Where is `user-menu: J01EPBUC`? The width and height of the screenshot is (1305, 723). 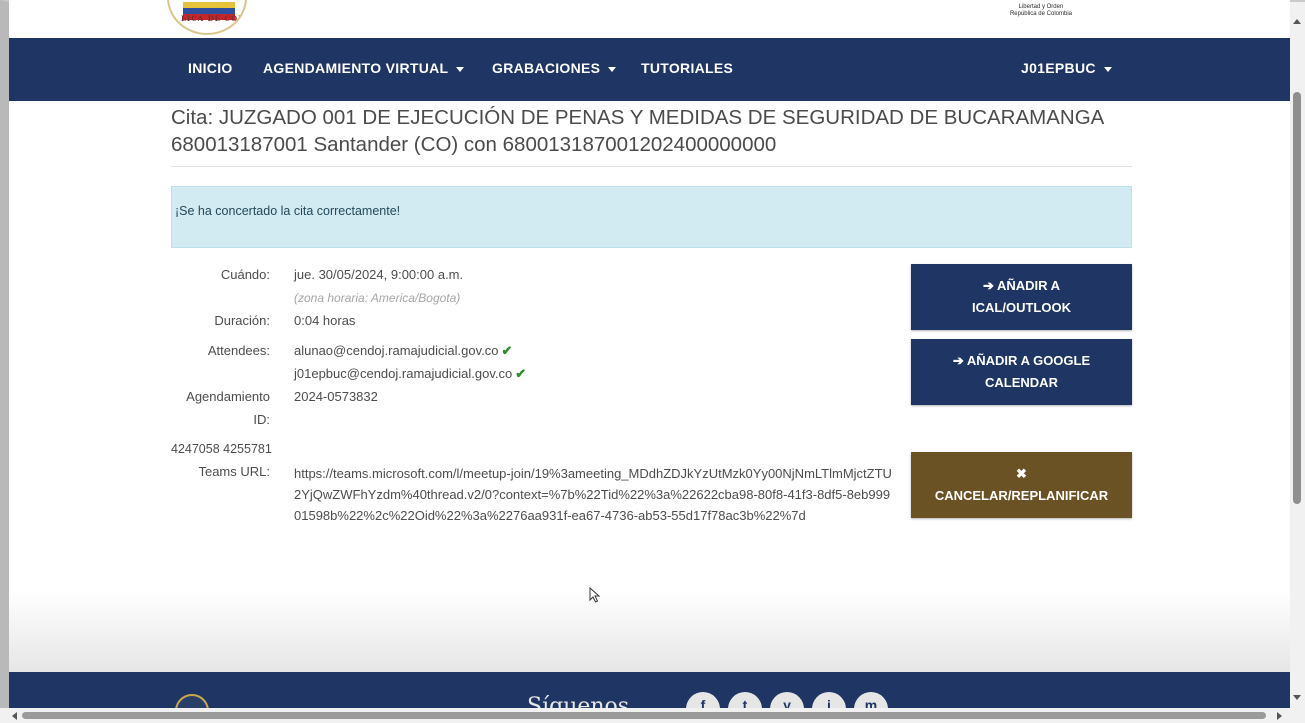
user-menu: J01EPBUC is located at coordinates (1066, 68).